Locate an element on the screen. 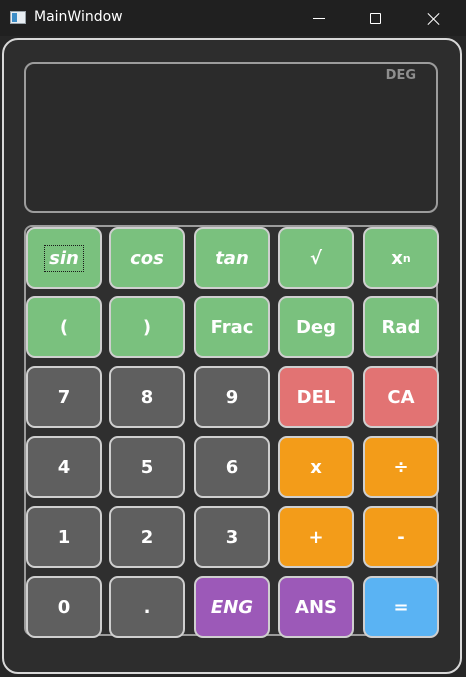 This screenshot has height=677, width=466. radian-button: Rad is located at coordinates (401, 327).